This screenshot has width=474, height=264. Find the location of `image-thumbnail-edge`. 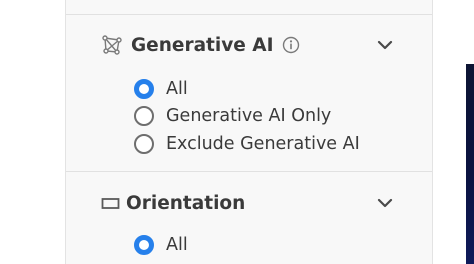

image-thumbnail-edge is located at coordinates (470, 164).